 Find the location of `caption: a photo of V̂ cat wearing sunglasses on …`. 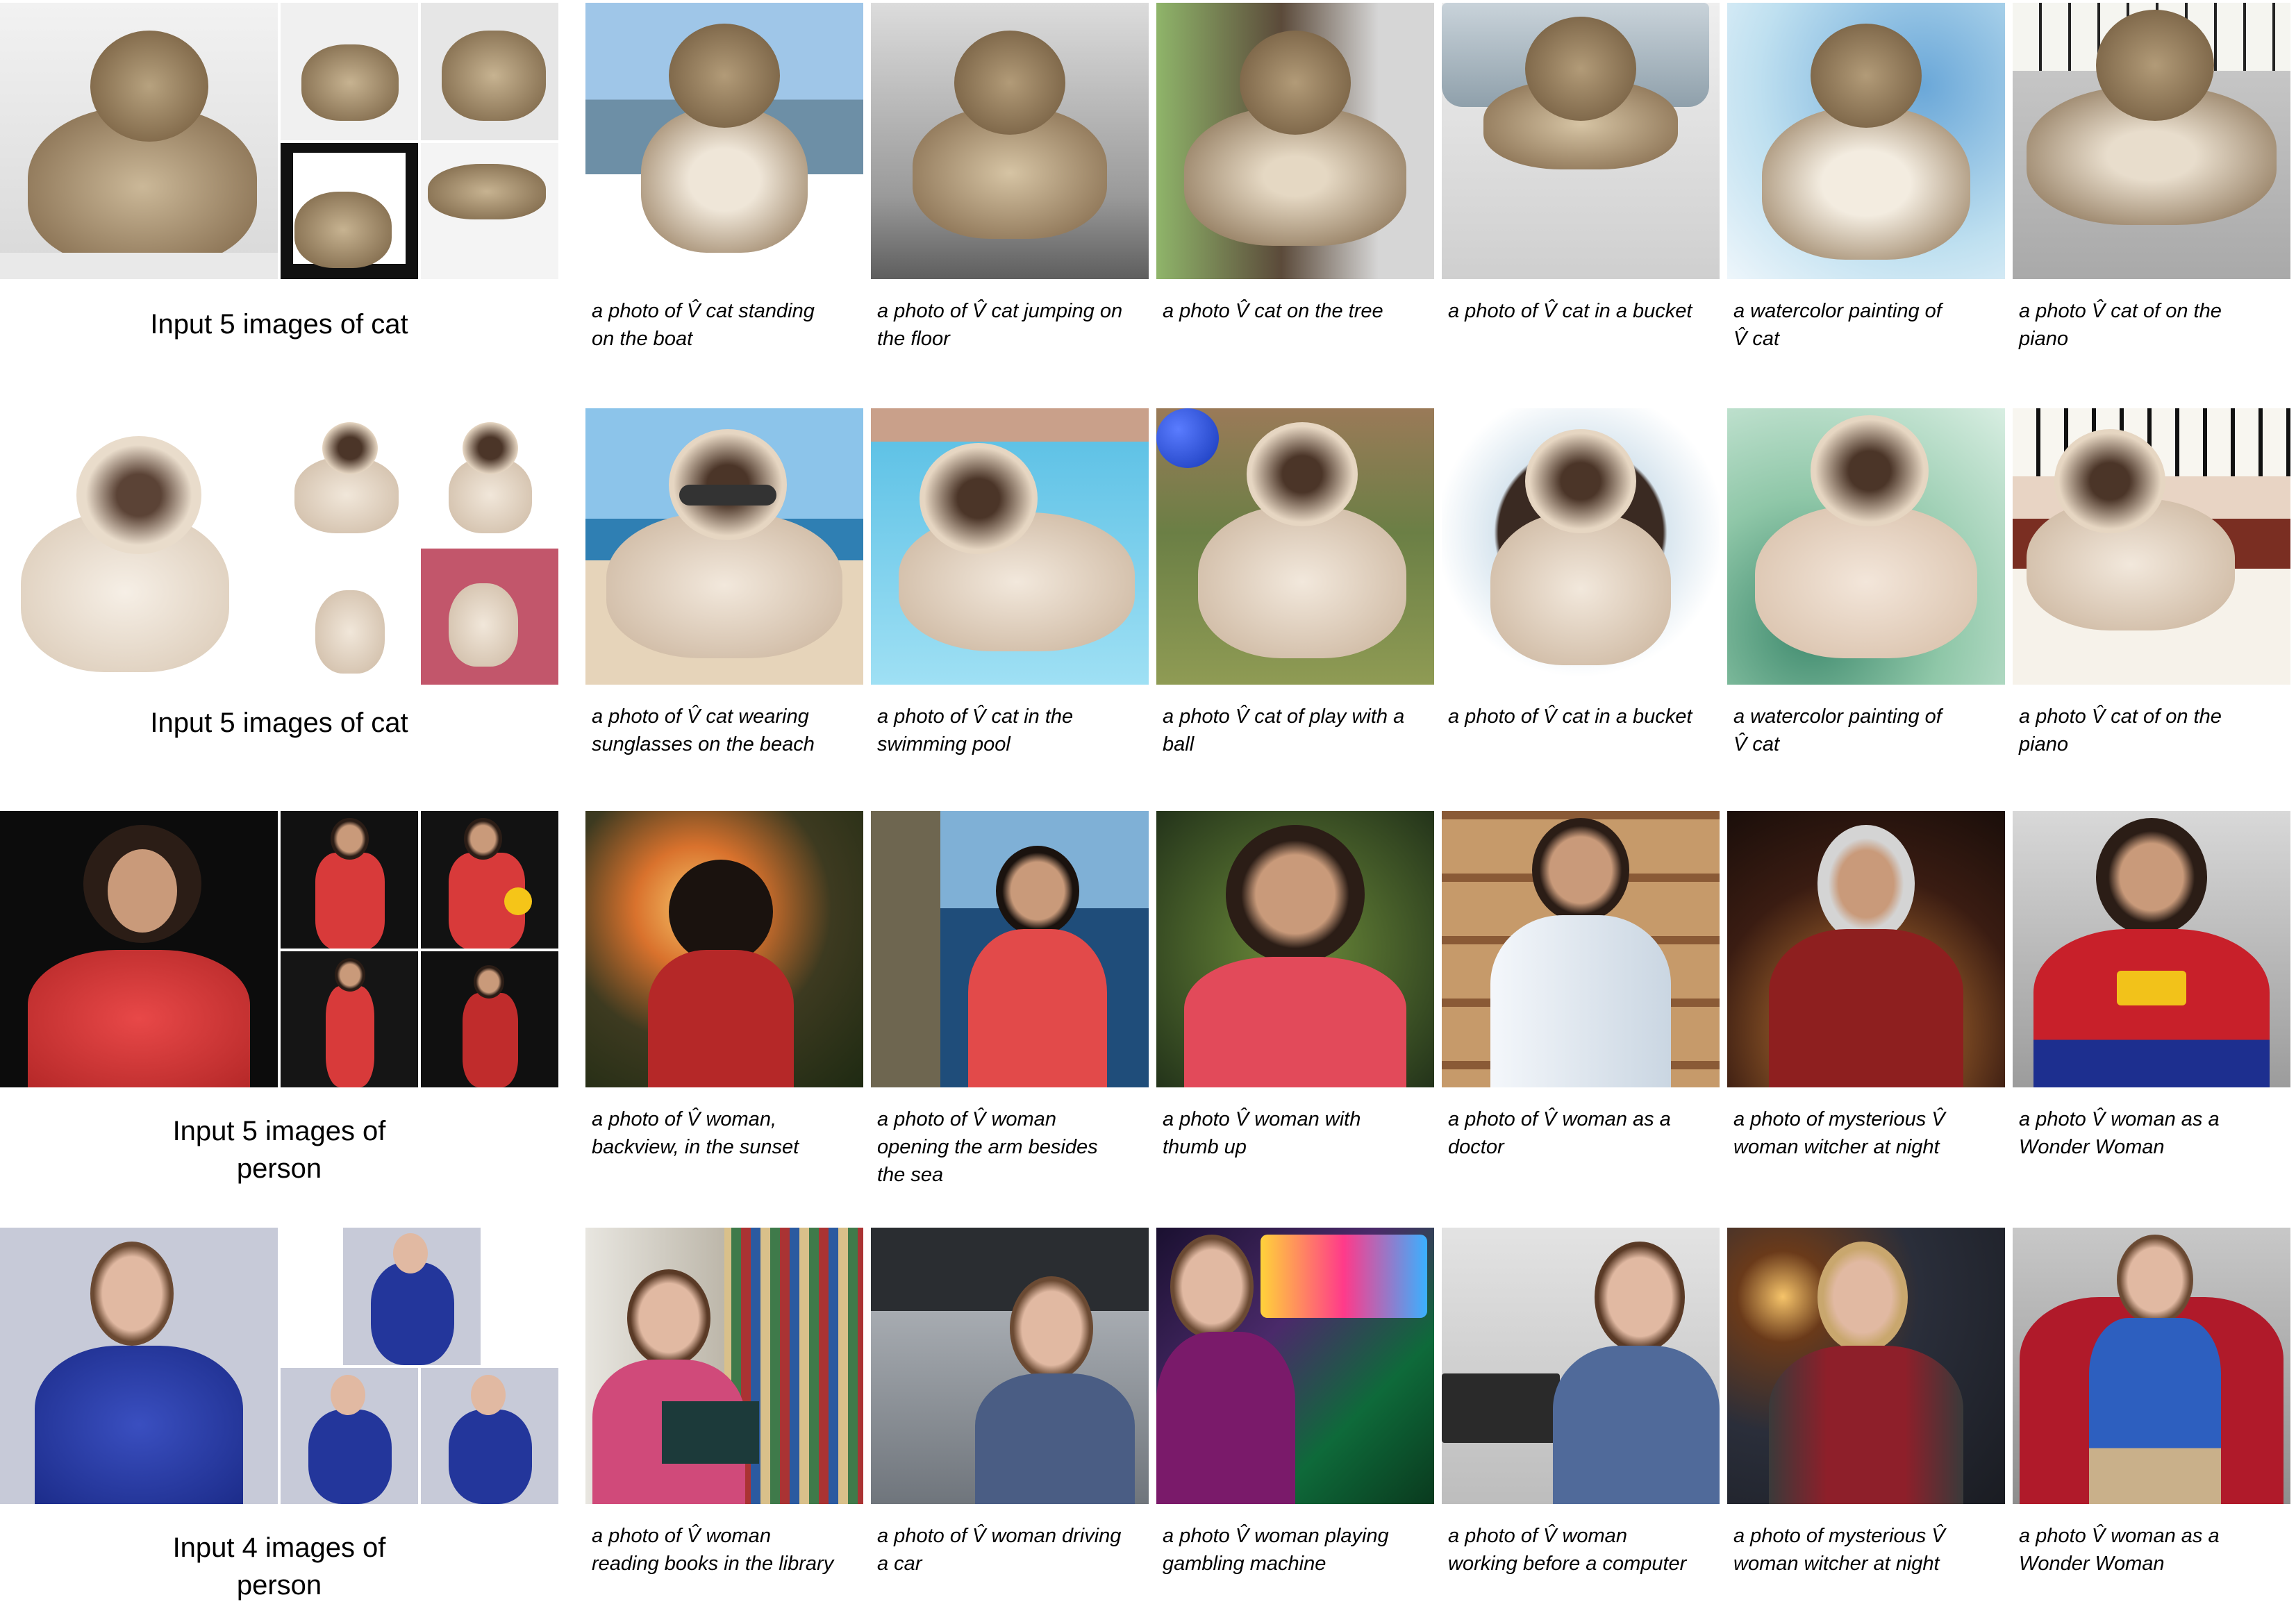

caption: a photo of V̂ cat wearing sunglasses on … is located at coordinates (703, 730).